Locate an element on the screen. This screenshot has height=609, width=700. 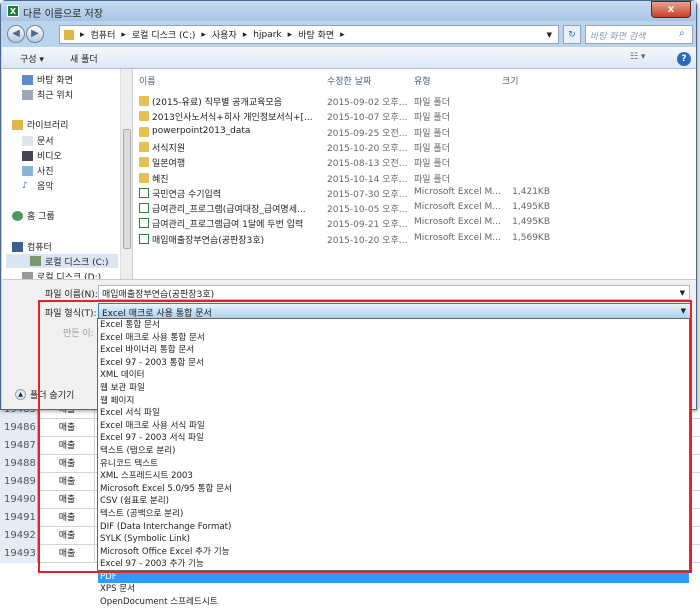
nav-scrollbar is located at coordinates (126, 174).